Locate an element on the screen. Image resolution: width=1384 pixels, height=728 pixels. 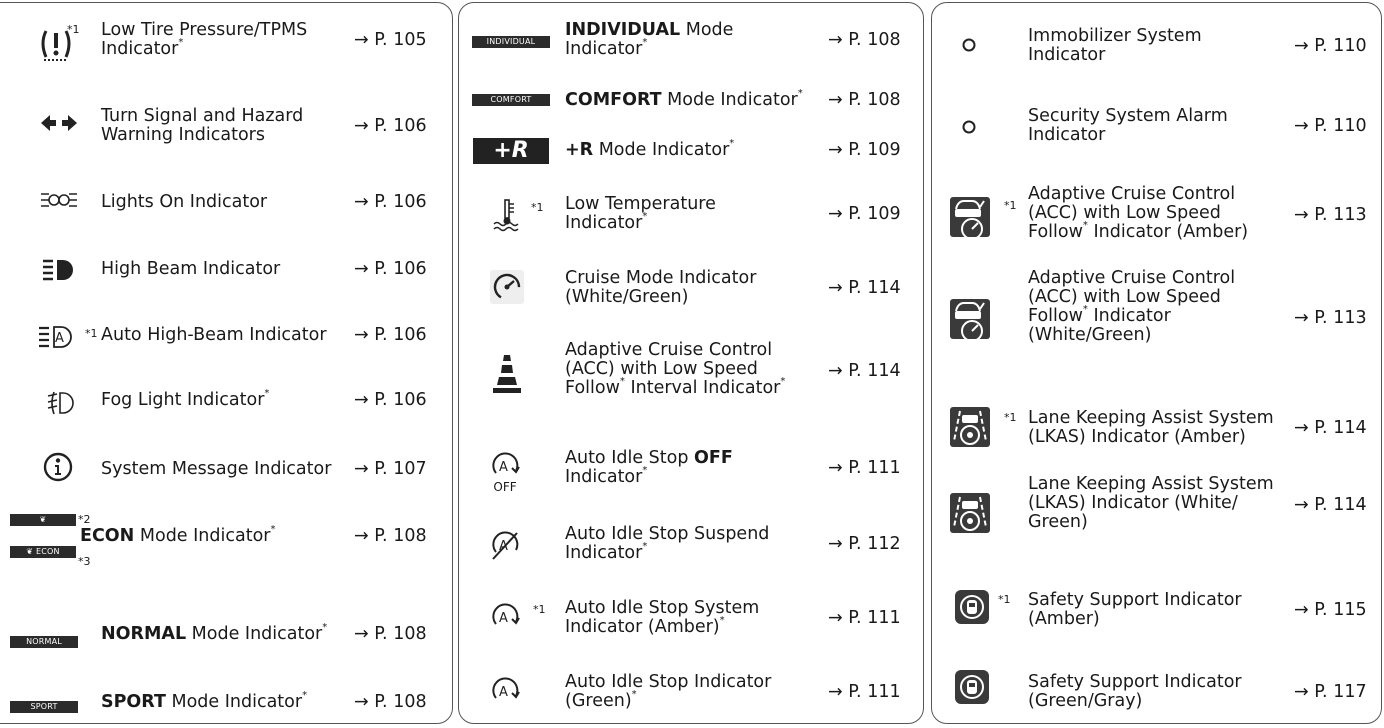
immobilizer-icon is located at coordinates (969, 45).